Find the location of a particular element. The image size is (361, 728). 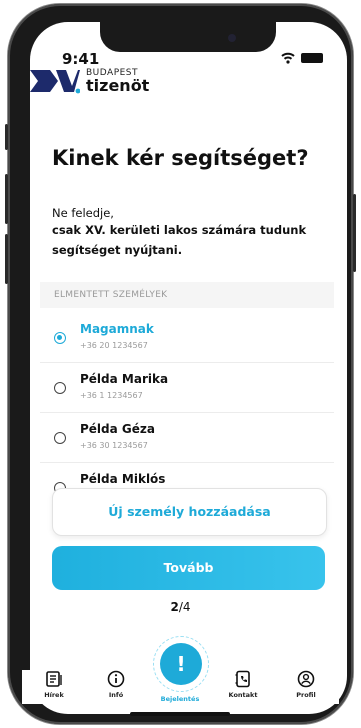

profile-icon is located at coordinates (306, 679).